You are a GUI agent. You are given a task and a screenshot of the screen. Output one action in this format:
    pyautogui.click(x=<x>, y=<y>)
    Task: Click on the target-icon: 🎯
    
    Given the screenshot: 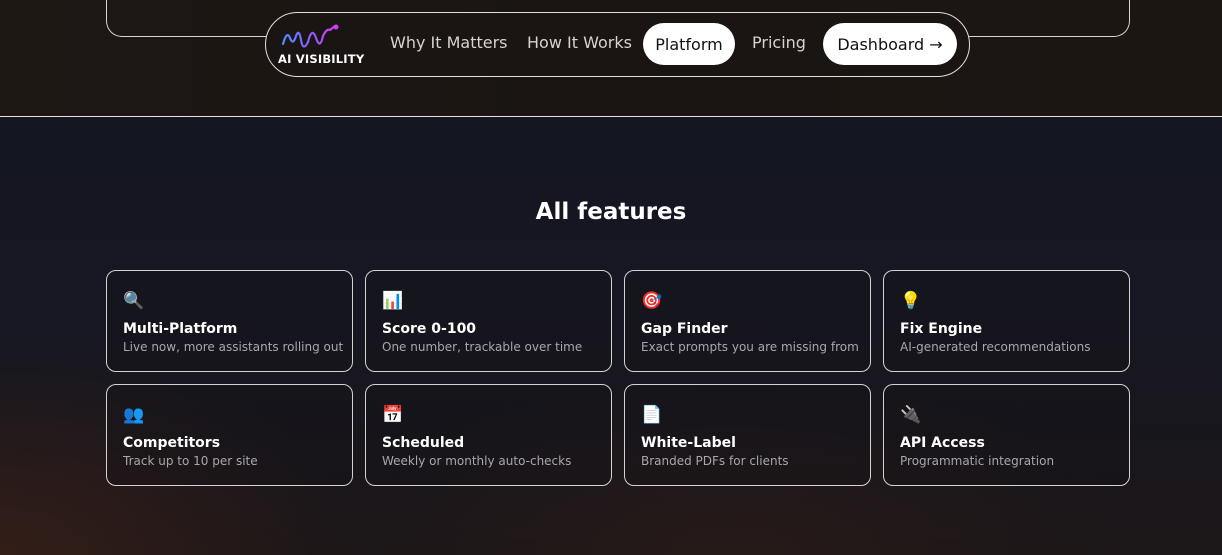 What is the action you would take?
    pyautogui.click(x=652, y=301)
    